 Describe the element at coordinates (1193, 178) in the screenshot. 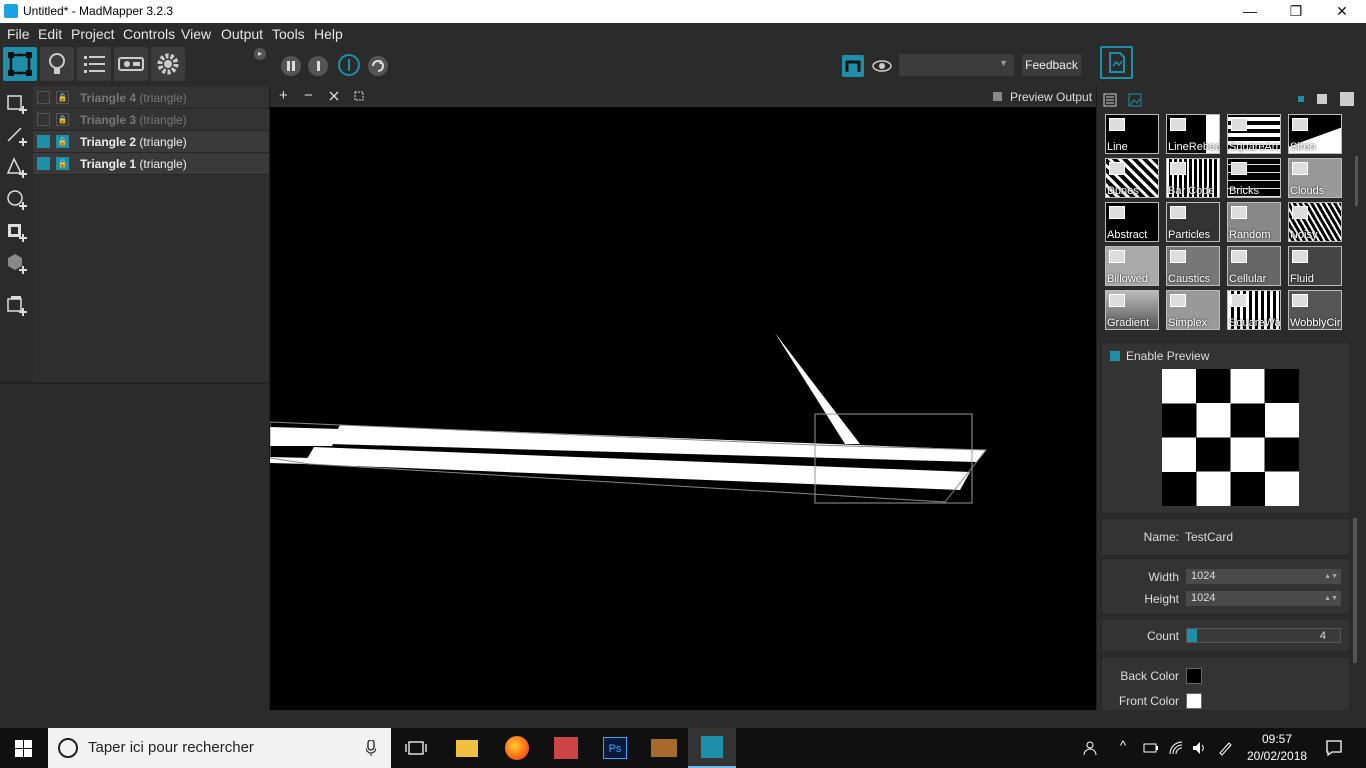

I see `generator-thumb: Bar Code` at that location.